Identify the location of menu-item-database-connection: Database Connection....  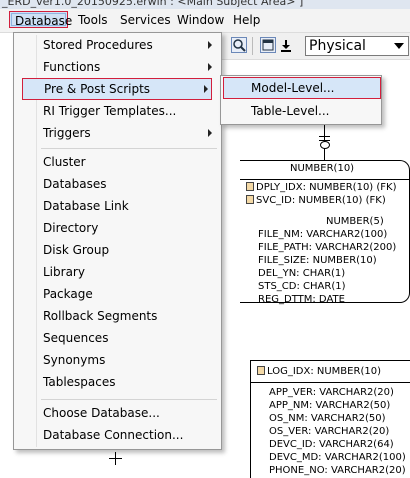
(117, 435).